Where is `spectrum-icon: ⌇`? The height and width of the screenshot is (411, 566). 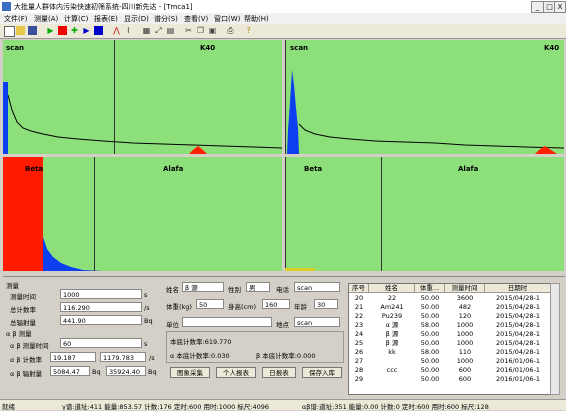 spectrum-icon: ⌇ is located at coordinates (128, 30).